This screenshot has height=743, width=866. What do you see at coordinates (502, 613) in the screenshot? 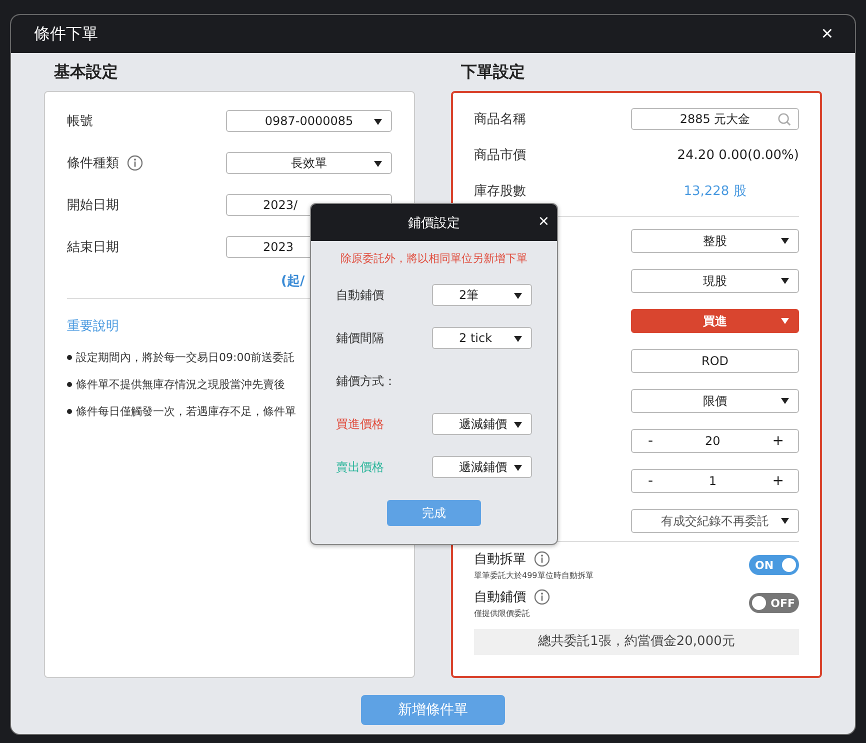
I see `toggle-hint: 僅提供限價委託` at bounding box center [502, 613].